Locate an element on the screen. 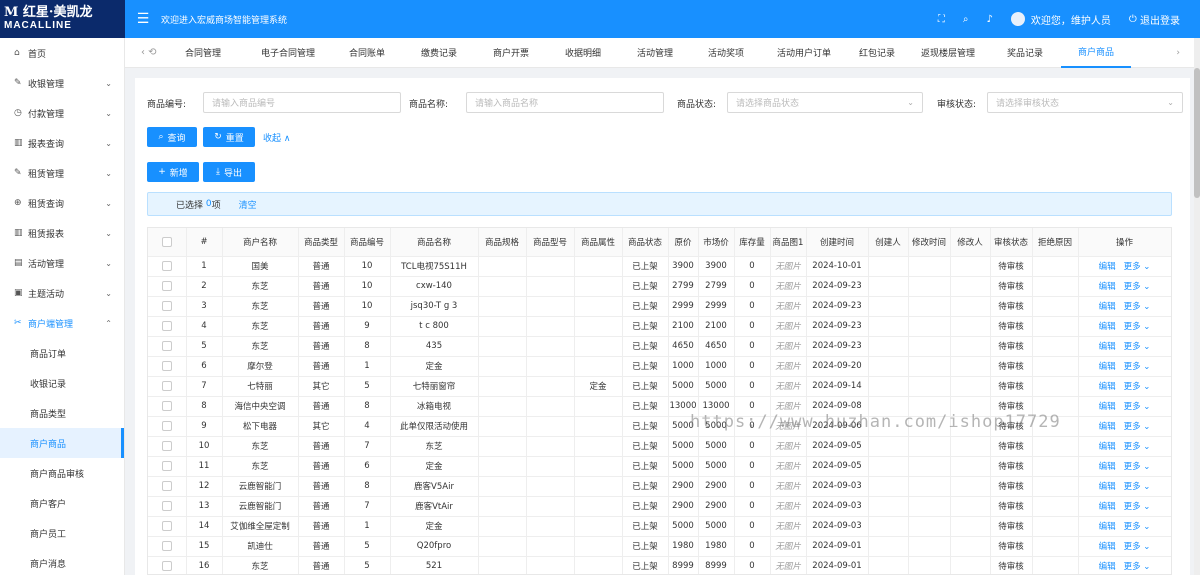 This screenshot has width=1200, height=575. sidebar-subitem: 商户商品审核 is located at coordinates (62, 473).